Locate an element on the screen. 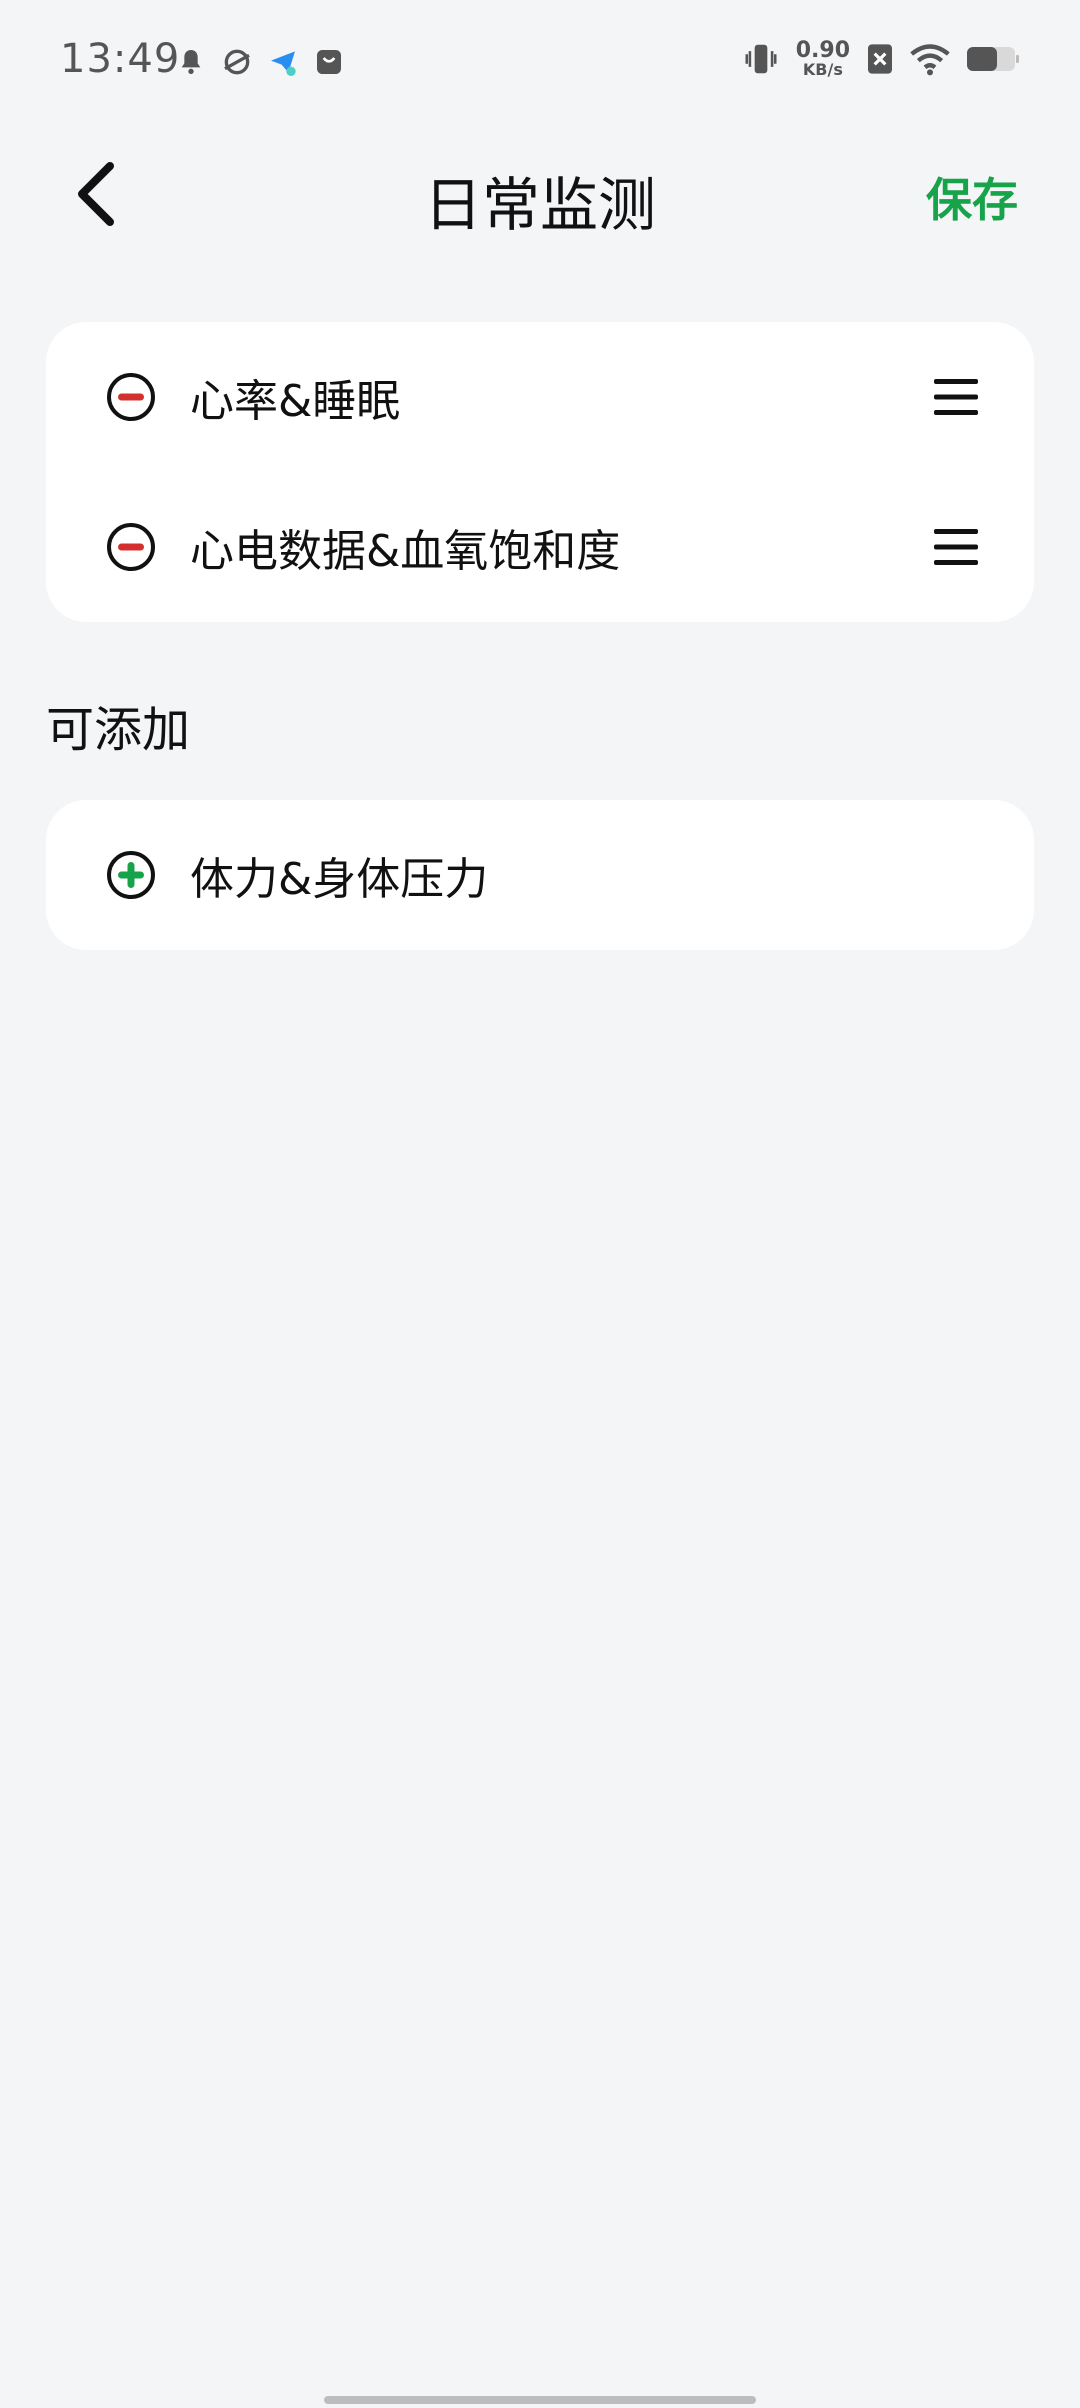  active-items-card: 心率&睡眠 心电数据&血氧饱和度 is located at coordinates (540, 472).